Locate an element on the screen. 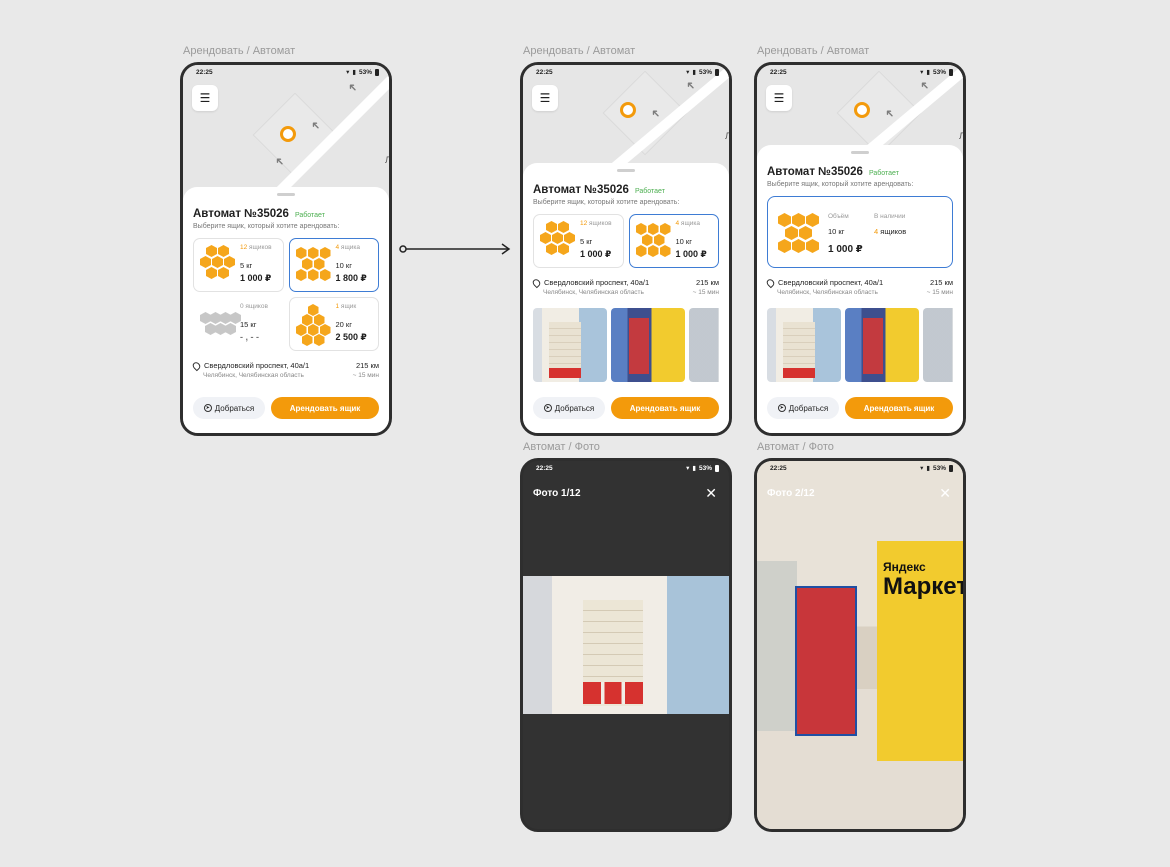 This screenshot has height=867, width=1170. box-option-15kg: 0 ящиков 15 кг - , - - is located at coordinates (238, 324).